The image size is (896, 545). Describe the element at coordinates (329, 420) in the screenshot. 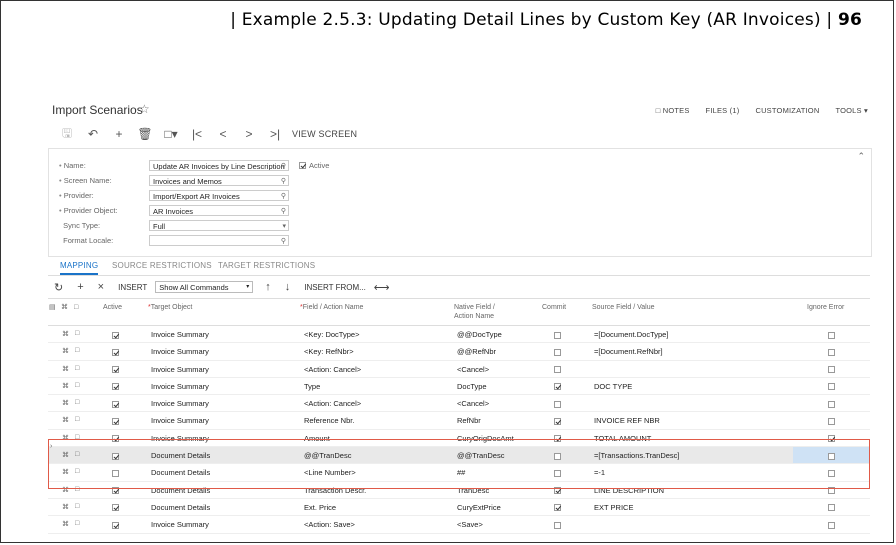

I see `field-action-cell: Reference Nbr.` at that location.